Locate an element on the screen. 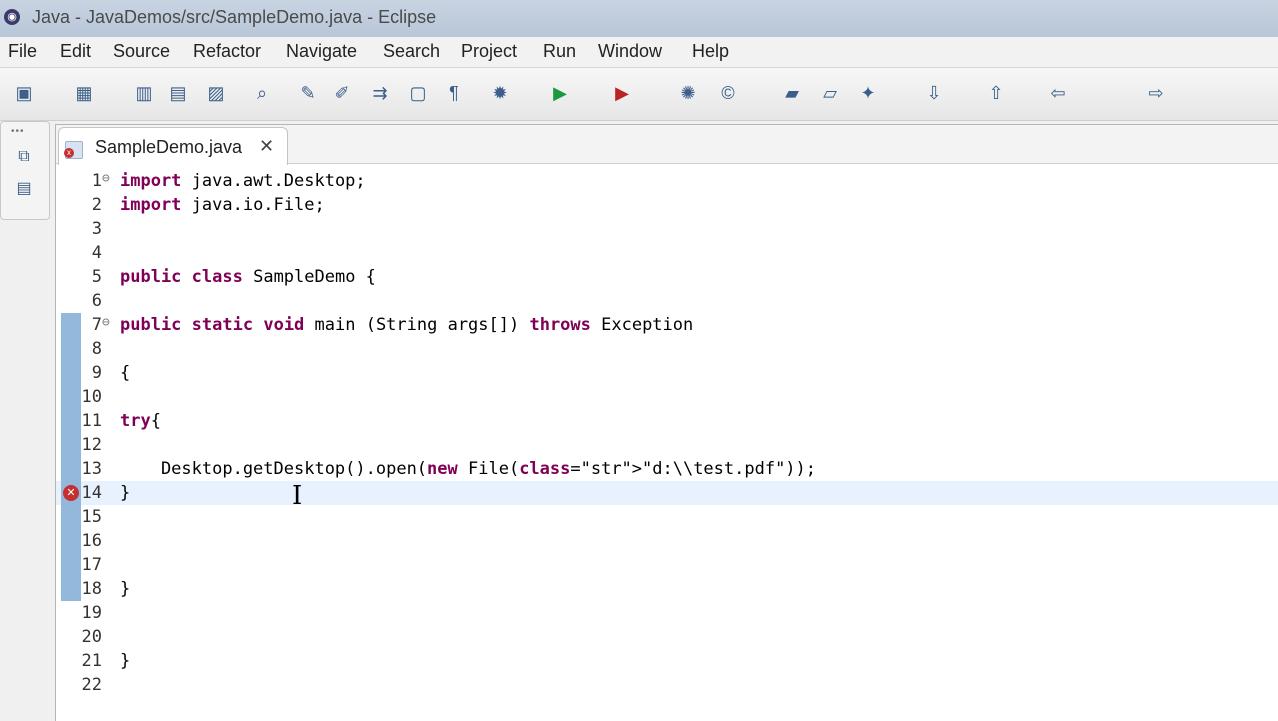 The height and width of the screenshot is (721, 1278). new-class-icon: © is located at coordinates (728, 93).